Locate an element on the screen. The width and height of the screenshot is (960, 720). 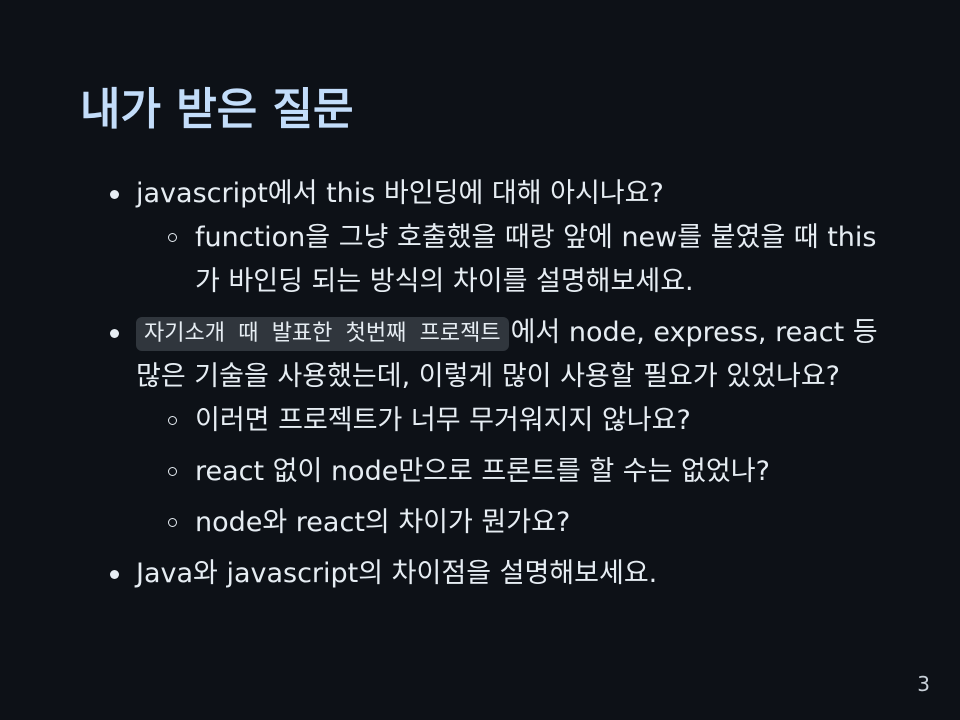
sub-question-item: node와 react의 차이가 뭔가요? is located at coordinates (517, 523).